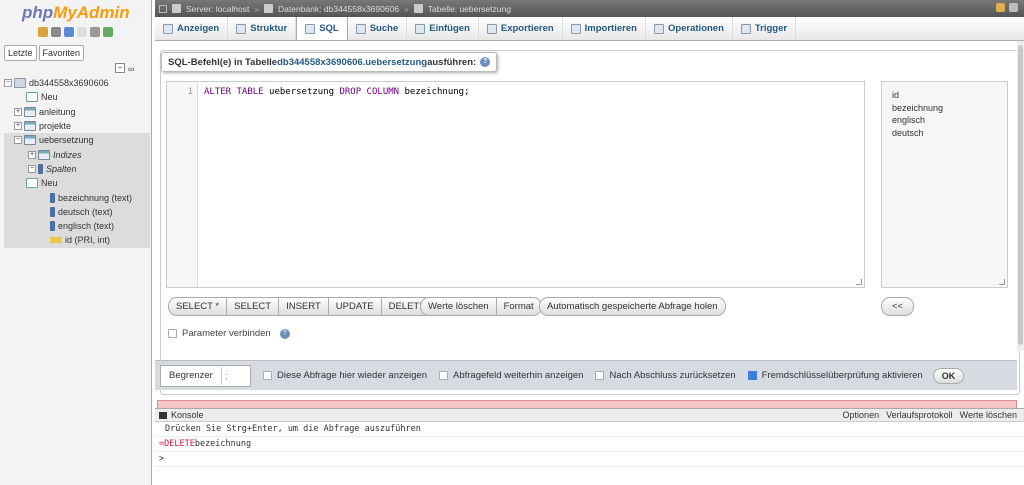 This screenshot has width=1024, height=485. Describe the element at coordinates (235, 375) in the screenshot. I see `delimiter-input: ;` at that location.